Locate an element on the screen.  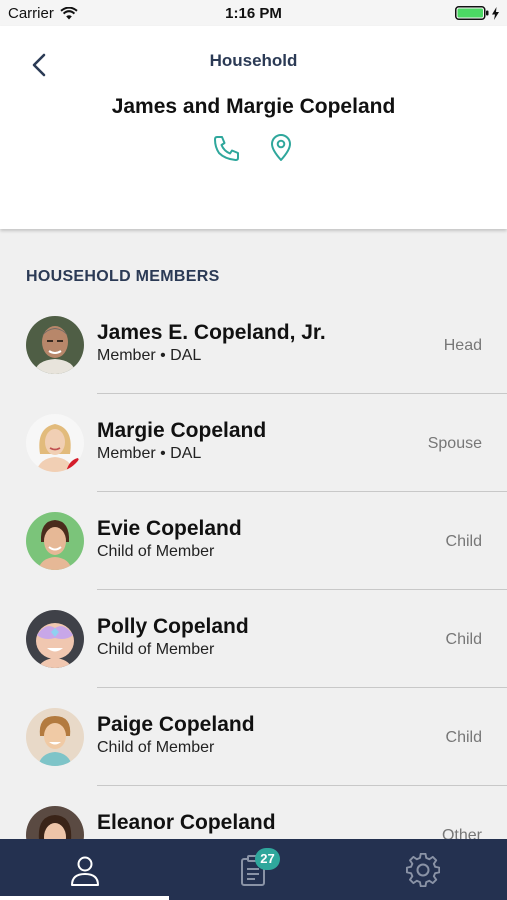
member-row: James E. Copeland, Jr. Member • DAL Head is located at coordinates (253, 345).